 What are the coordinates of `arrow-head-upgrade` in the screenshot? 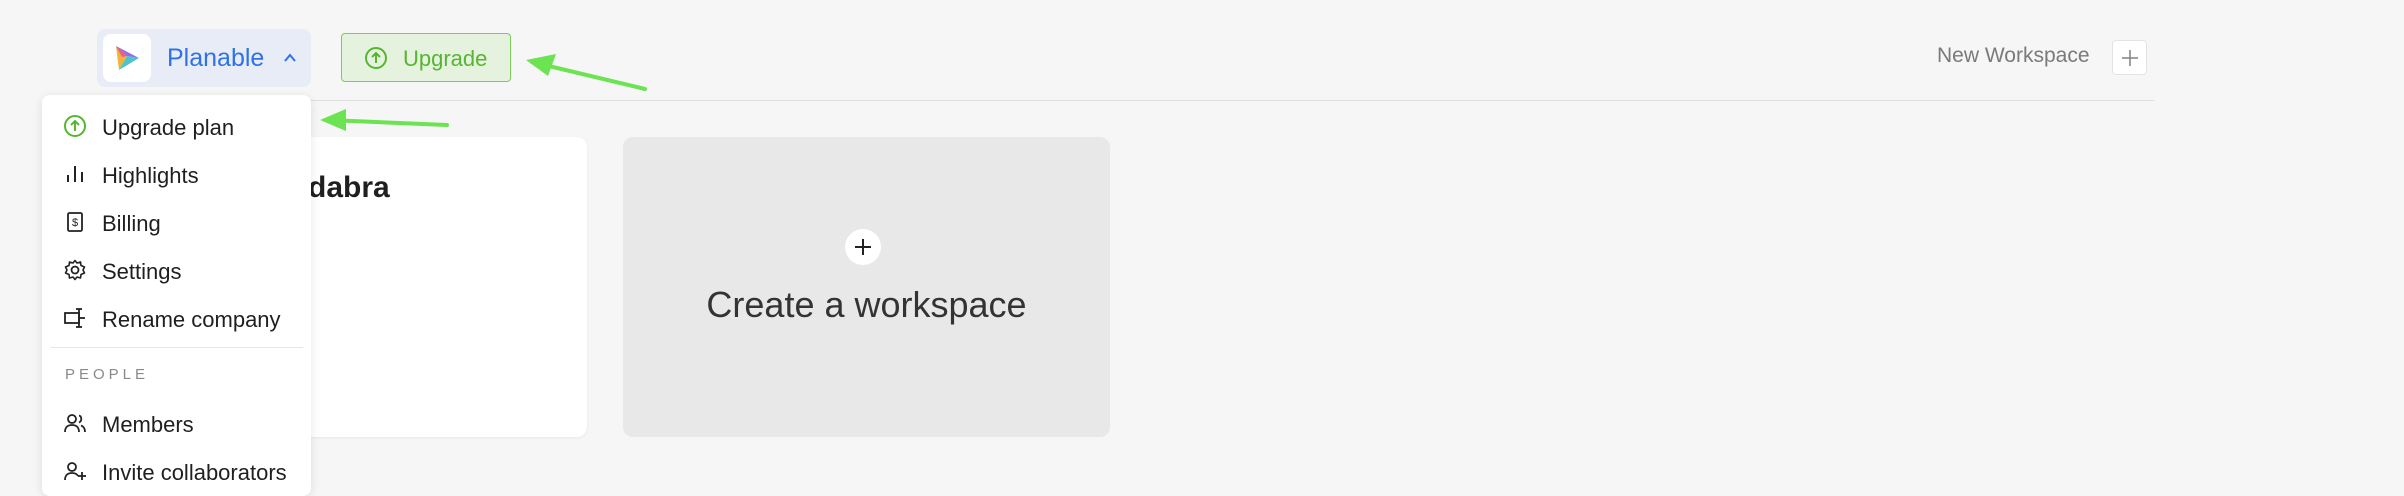 It's located at (541, 65).